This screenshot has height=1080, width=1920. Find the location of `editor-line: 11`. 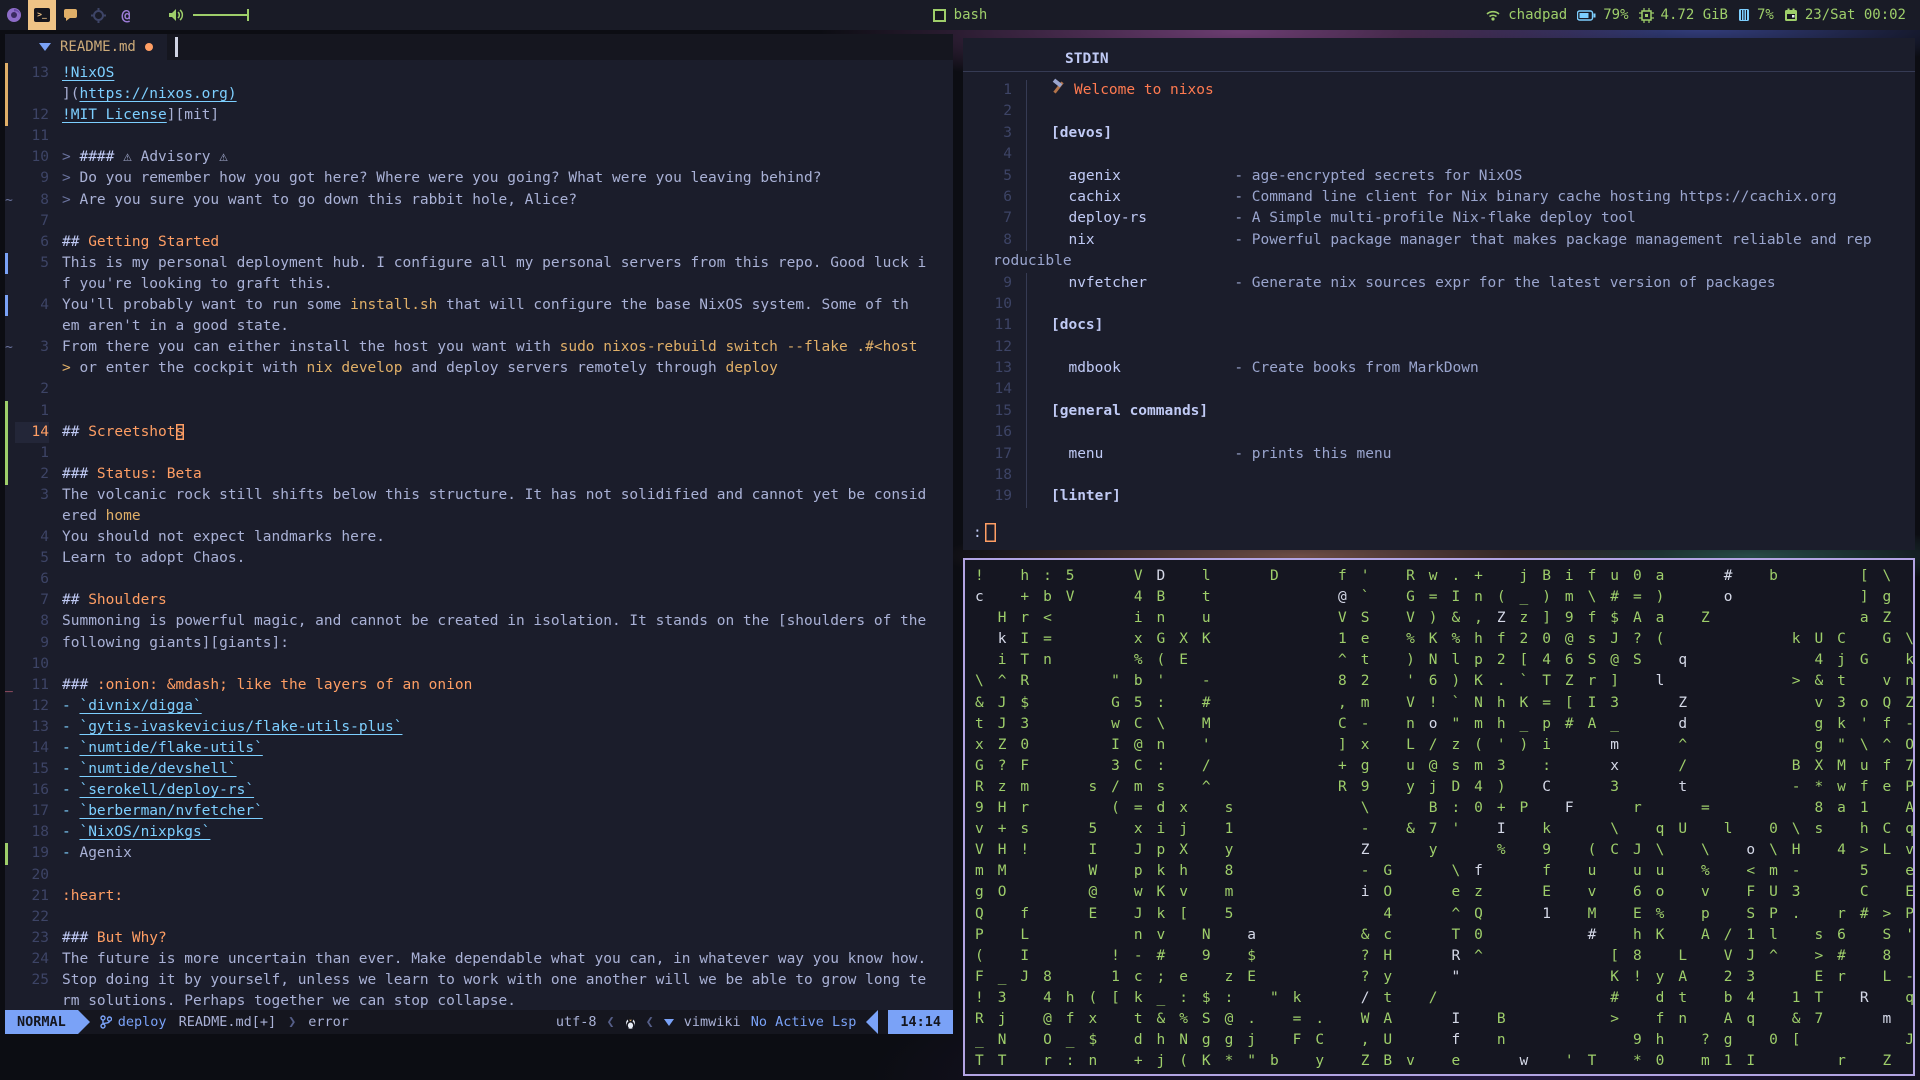

editor-line: 11 is located at coordinates (479, 136).